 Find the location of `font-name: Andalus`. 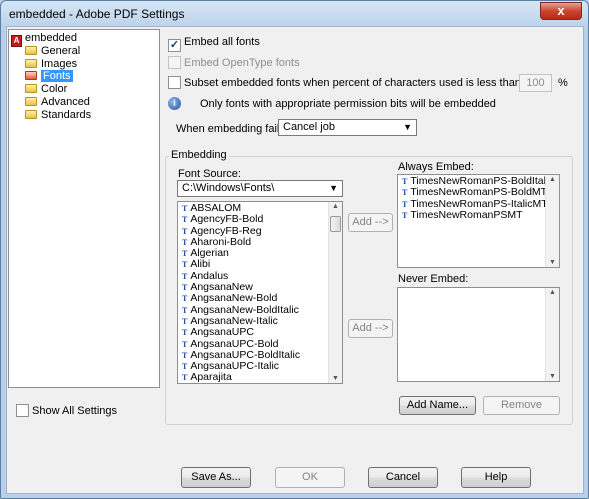

font-name: Andalus is located at coordinates (209, 275).